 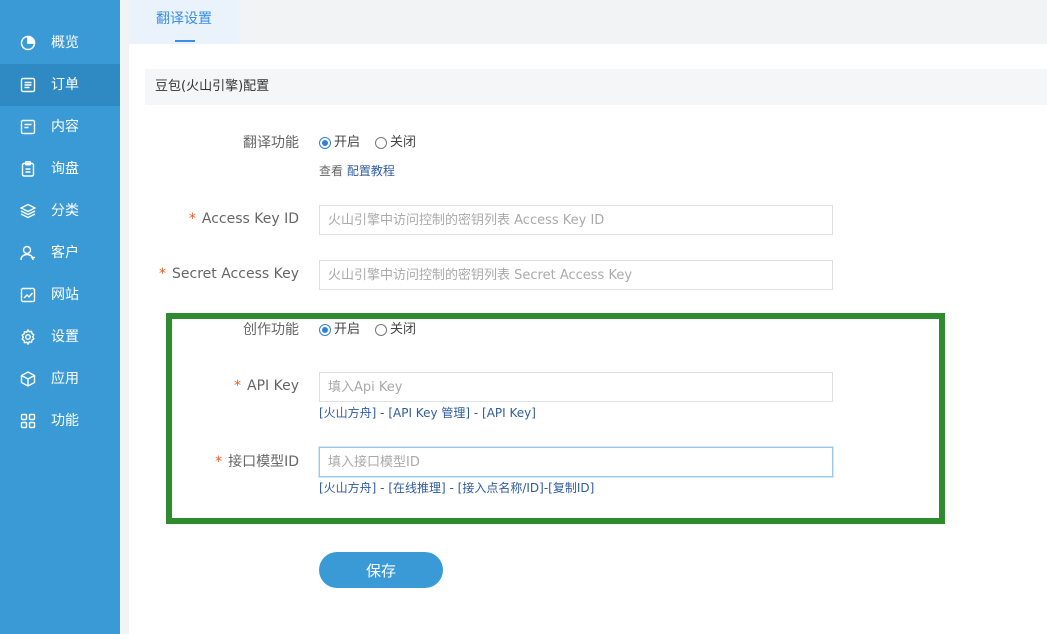 What do you see at coordinates (263, 462) in the screenshot?
I see `model-id-label-text: 接口模型ID` at bounding box center [263, 462].